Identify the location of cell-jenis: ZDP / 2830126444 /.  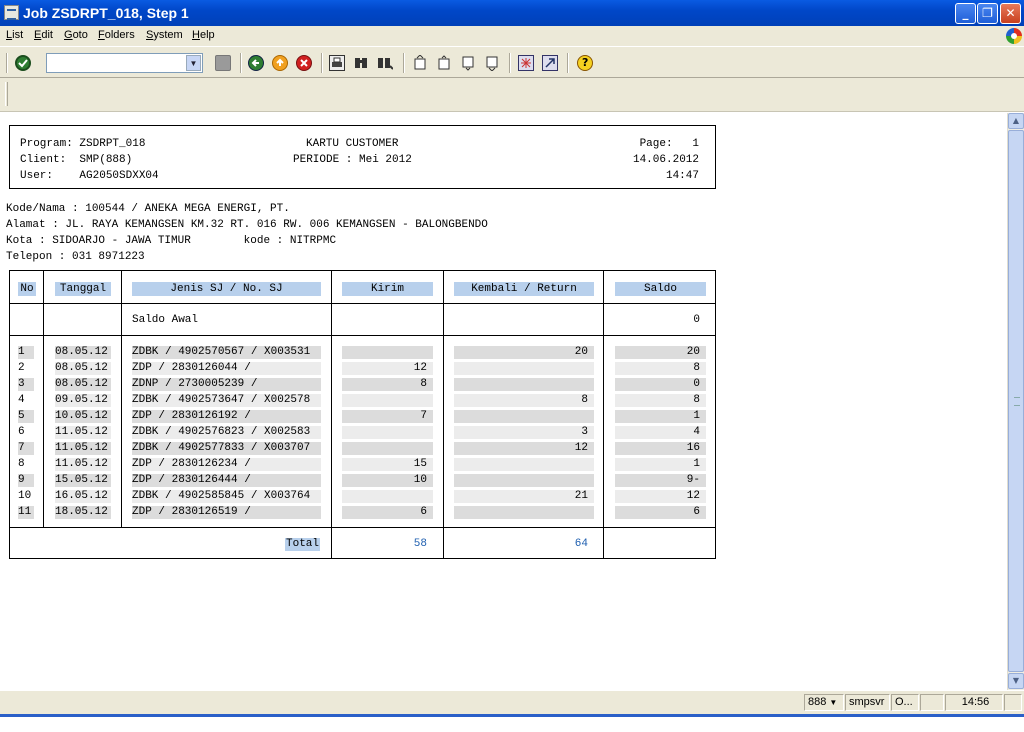
(226, 480).